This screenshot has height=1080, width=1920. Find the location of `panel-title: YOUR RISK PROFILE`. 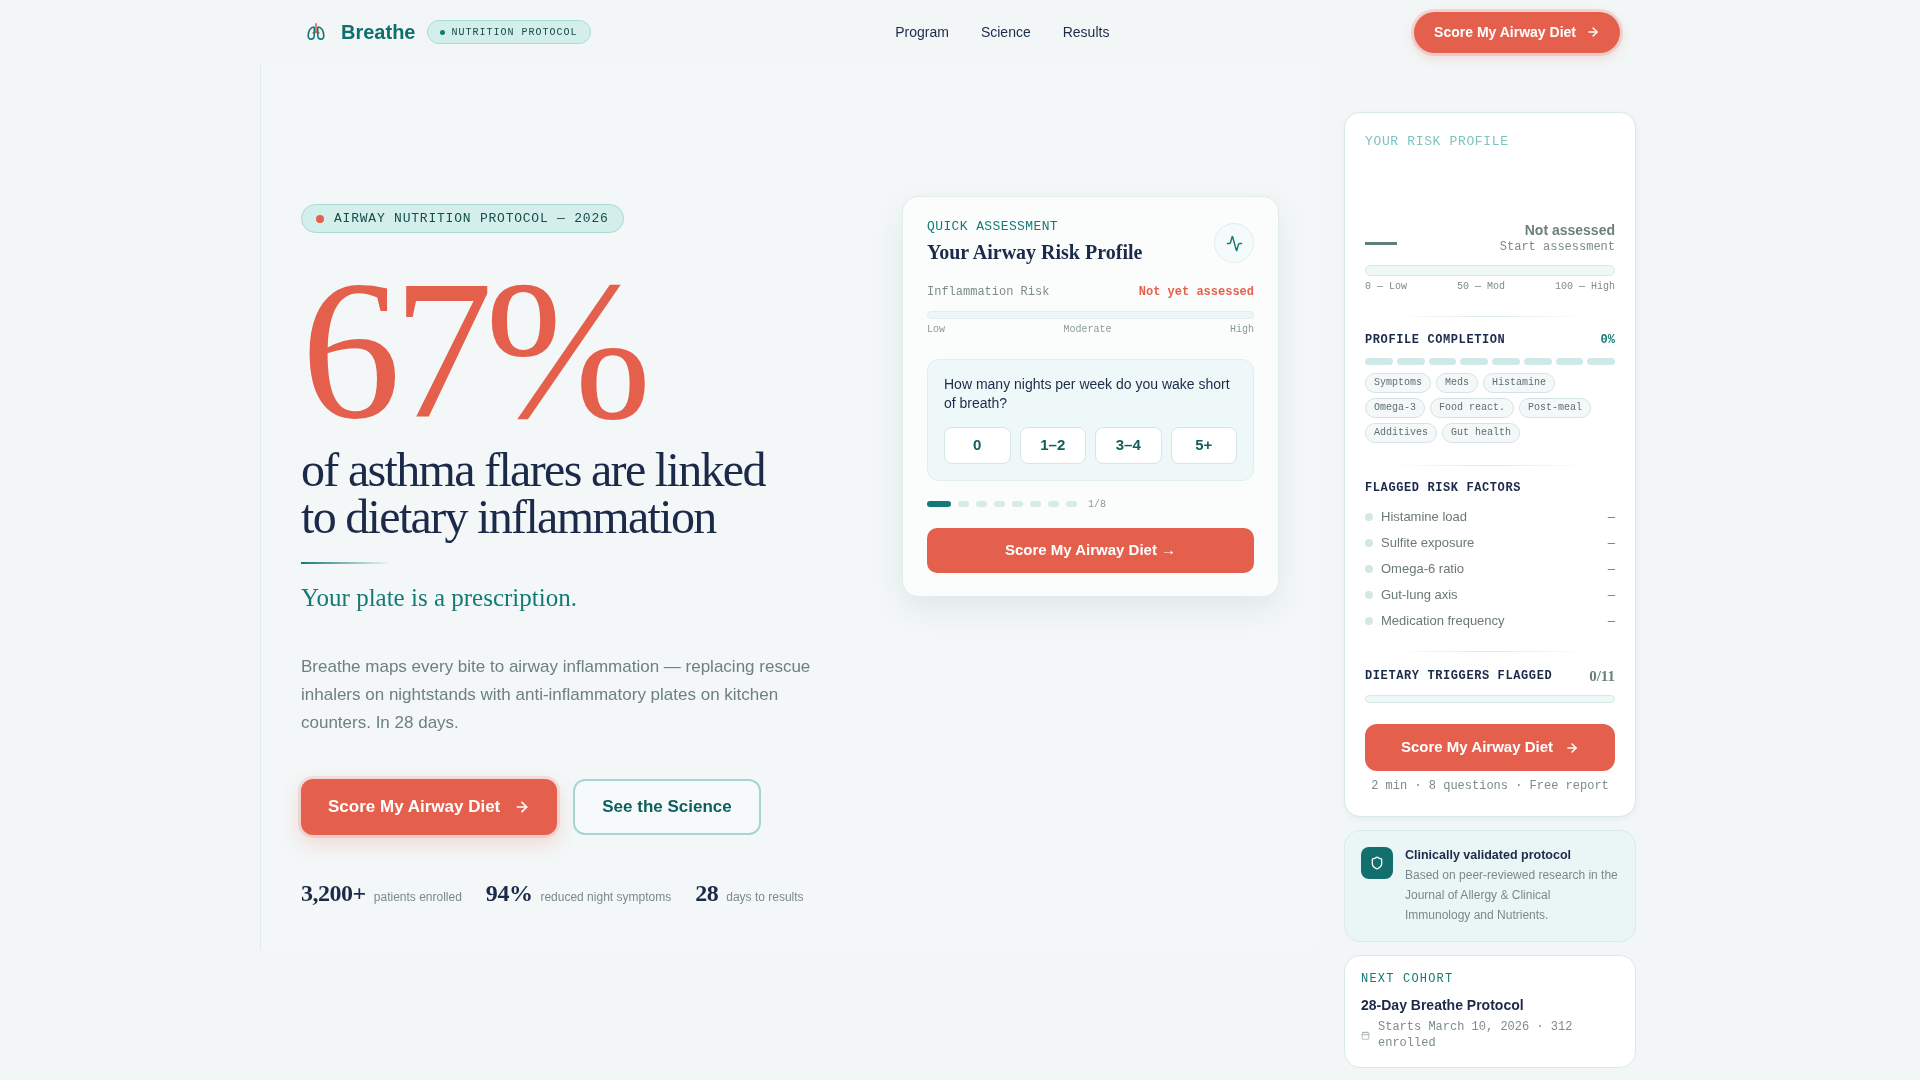

panel-title: YOUR RISK PROFILE is located at coordinates (1437, 142).